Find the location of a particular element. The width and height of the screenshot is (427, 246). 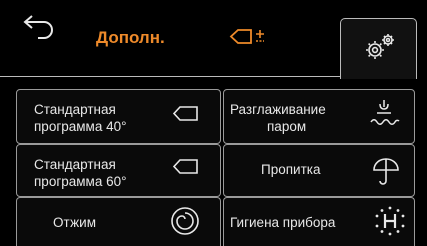

option-label: Гигиена прибора is located at coordinates (283, 222).